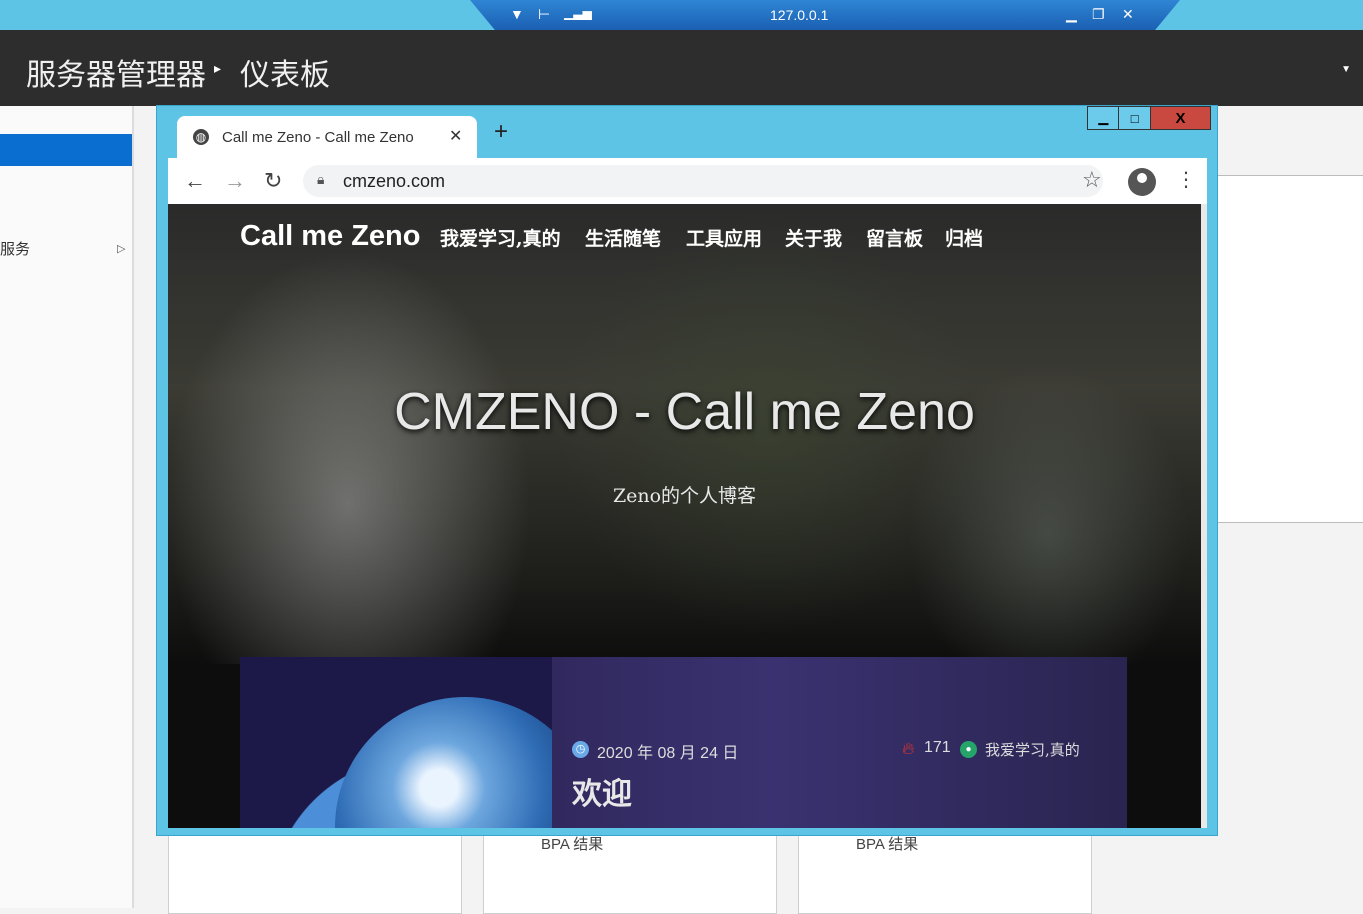  I want to click on chevron-down-icon: ▼, so click(517, 14).